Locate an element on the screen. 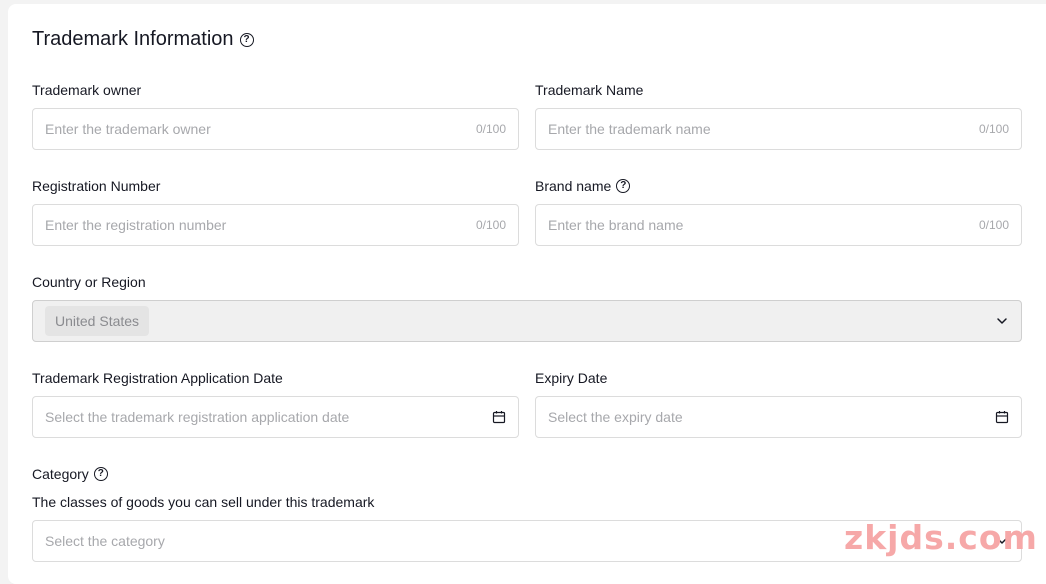  application-date-label: Trademark Registration Application Date is located at coordinates (157, 378).